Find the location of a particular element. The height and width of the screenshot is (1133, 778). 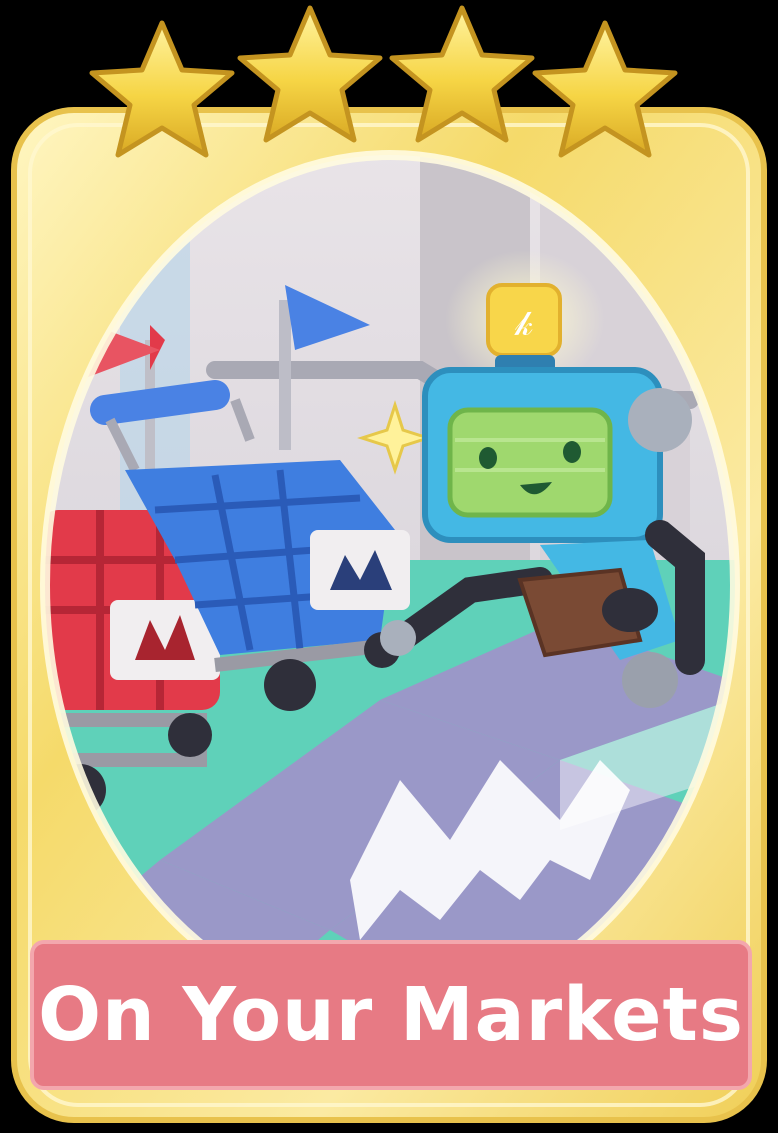

svg-text: 𝓀 is located at coordinates (523, 324).